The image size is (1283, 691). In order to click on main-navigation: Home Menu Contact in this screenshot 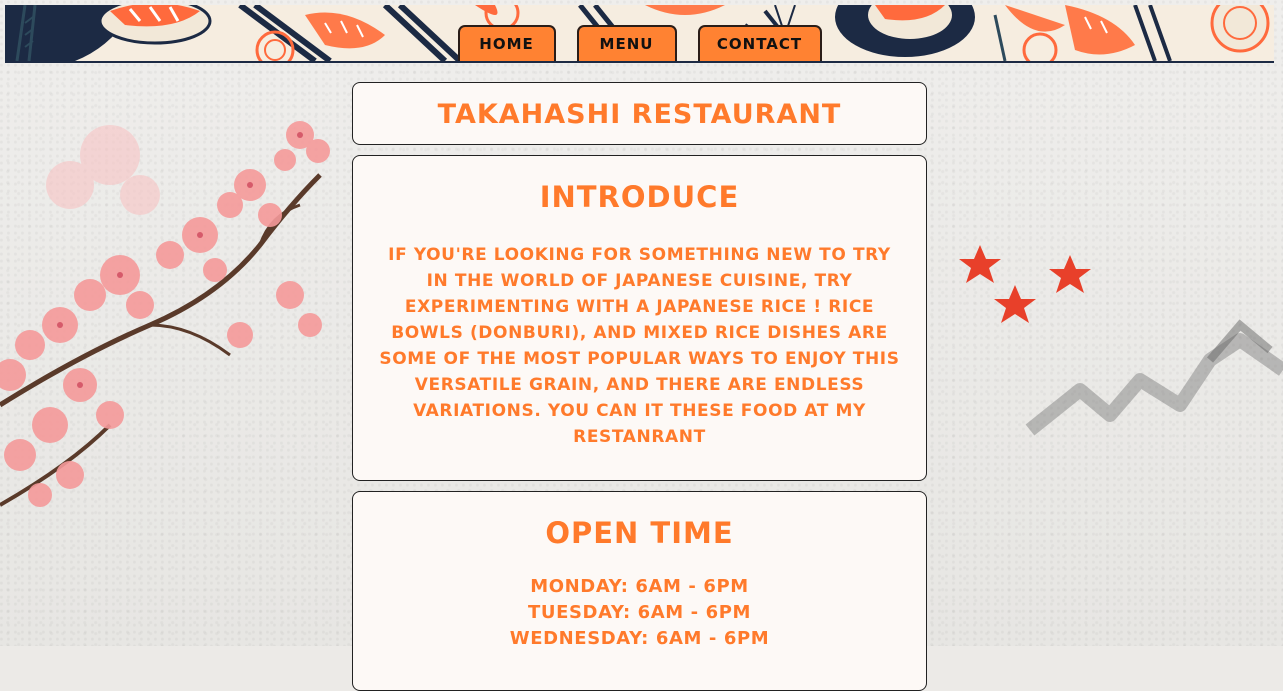, I will do `click(639, 43)`.